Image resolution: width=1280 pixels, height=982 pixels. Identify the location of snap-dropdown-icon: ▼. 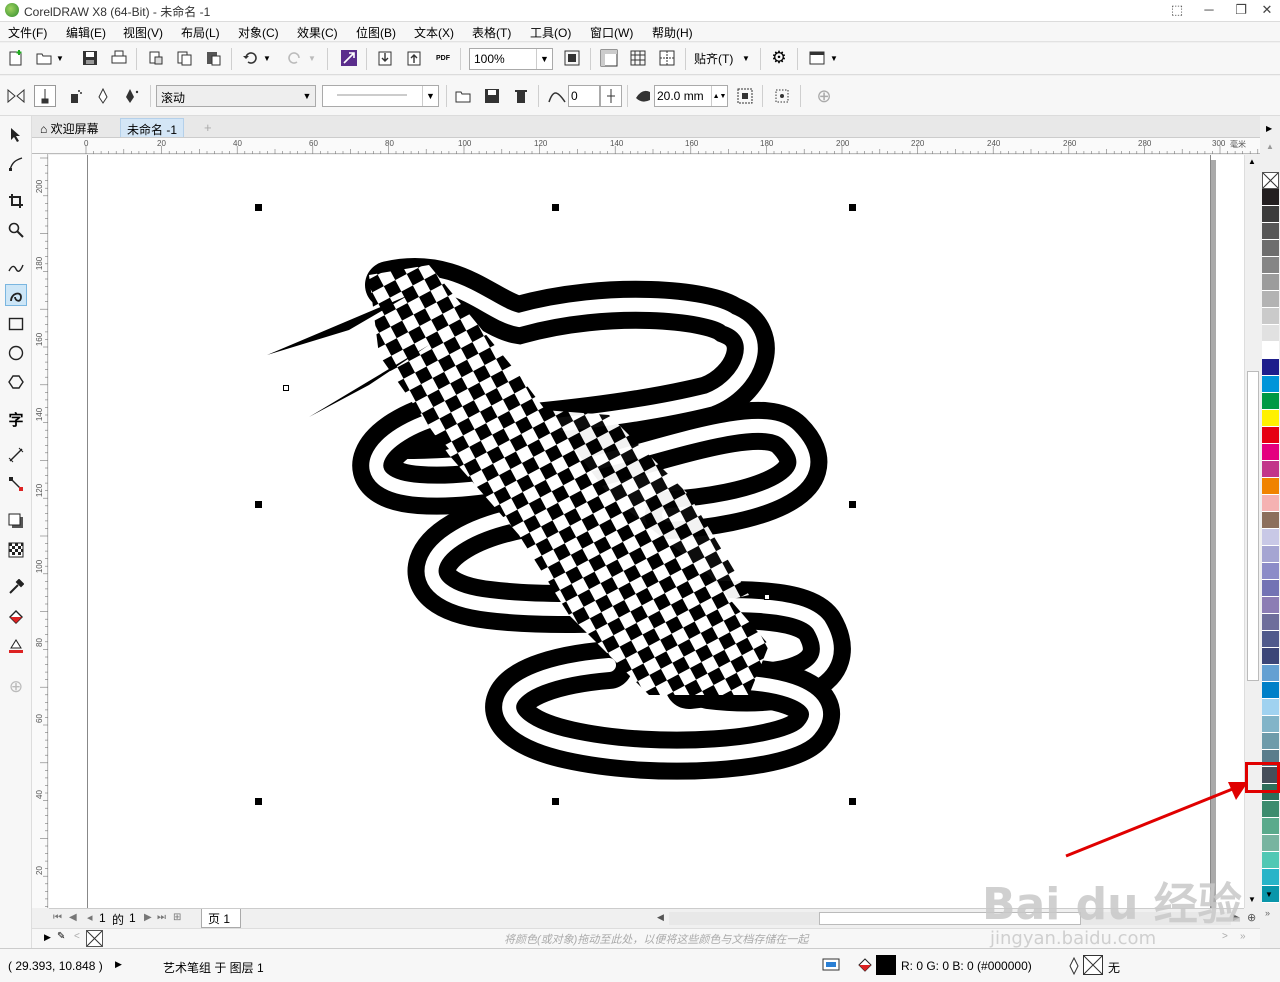
(746, 58).